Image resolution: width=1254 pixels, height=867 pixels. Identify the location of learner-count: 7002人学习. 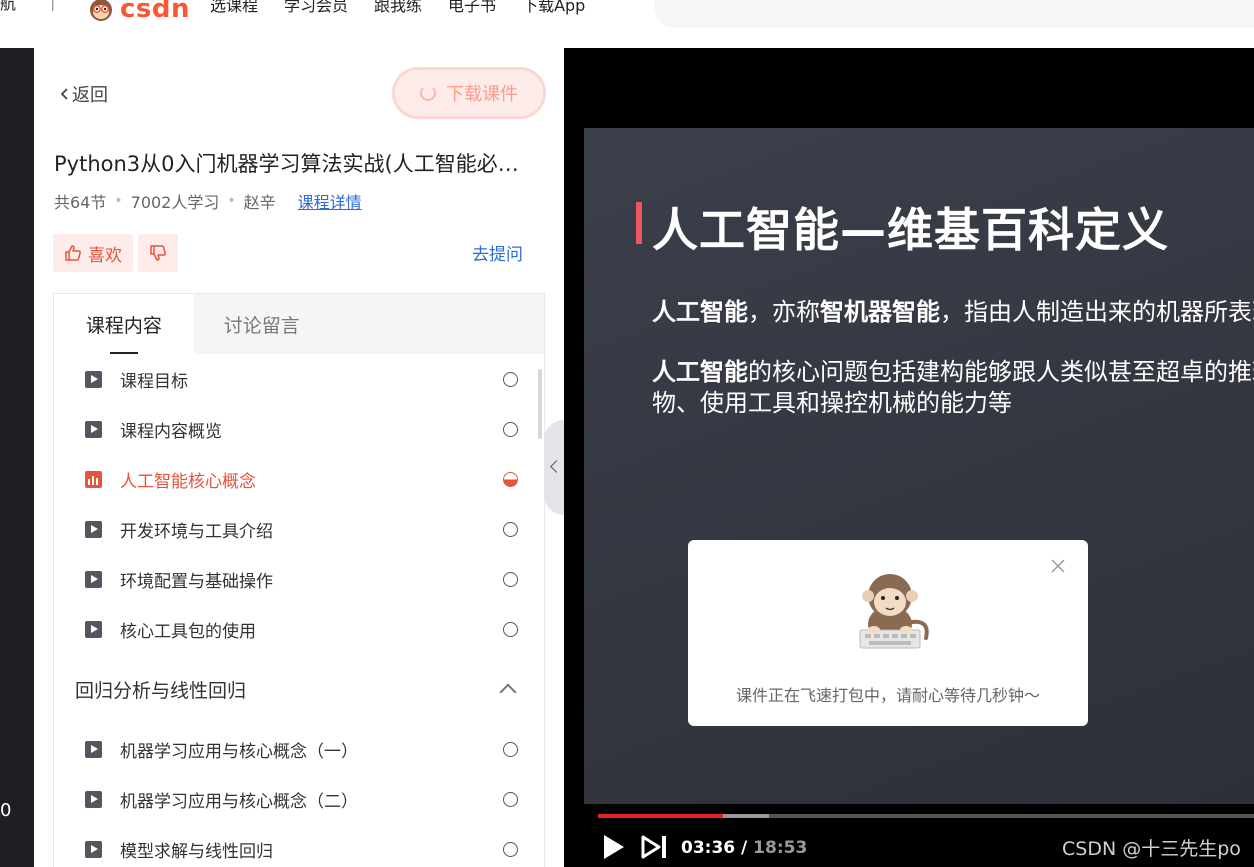
(175, 202).